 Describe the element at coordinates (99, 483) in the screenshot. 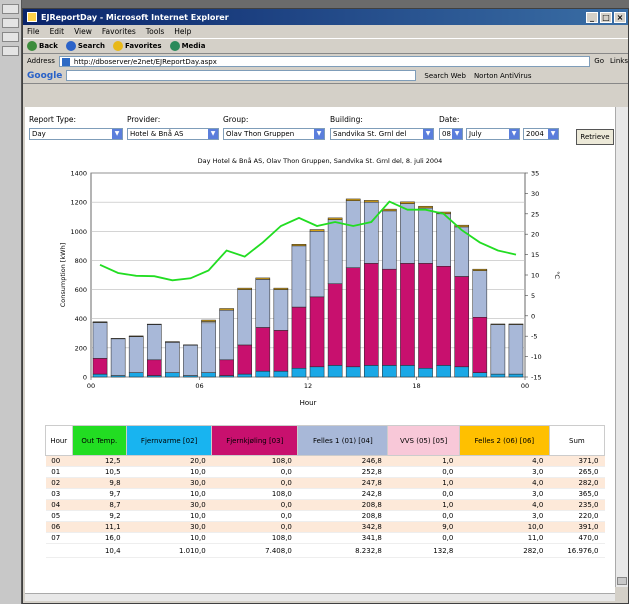

I see `table-cell: 9,8` at that location.